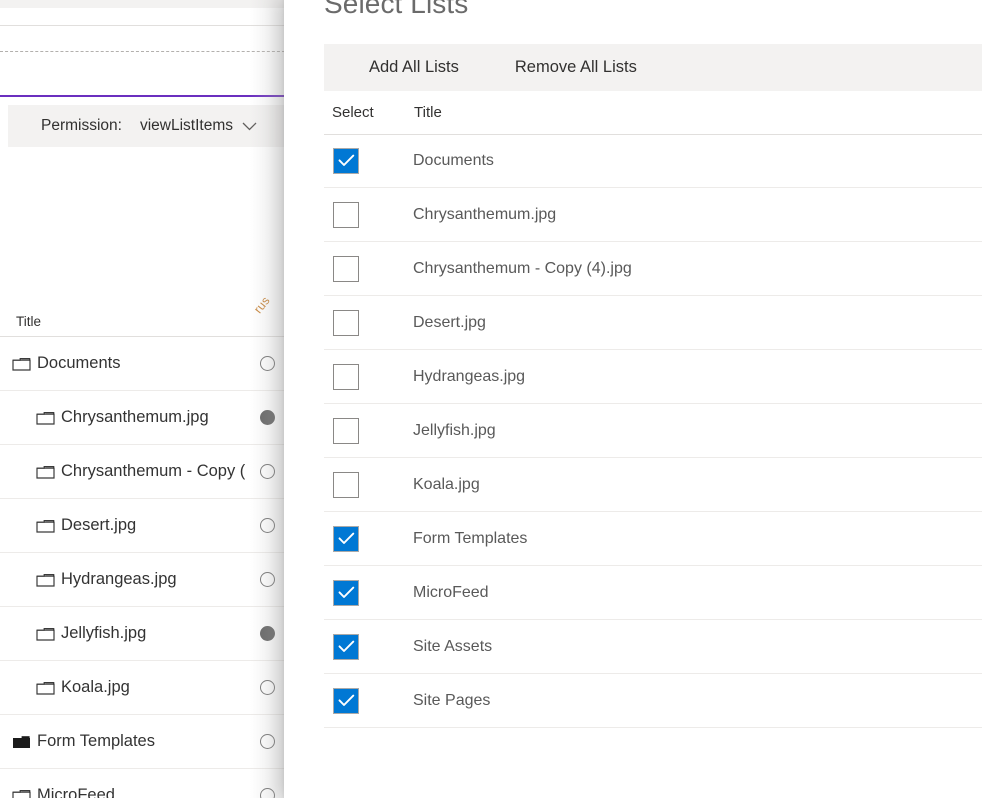  What do you see at coordinates (119, 579) in the screenshot?
I see `tree-row-label: Hydrangeas.jpg` at bounding box center [119, 579].